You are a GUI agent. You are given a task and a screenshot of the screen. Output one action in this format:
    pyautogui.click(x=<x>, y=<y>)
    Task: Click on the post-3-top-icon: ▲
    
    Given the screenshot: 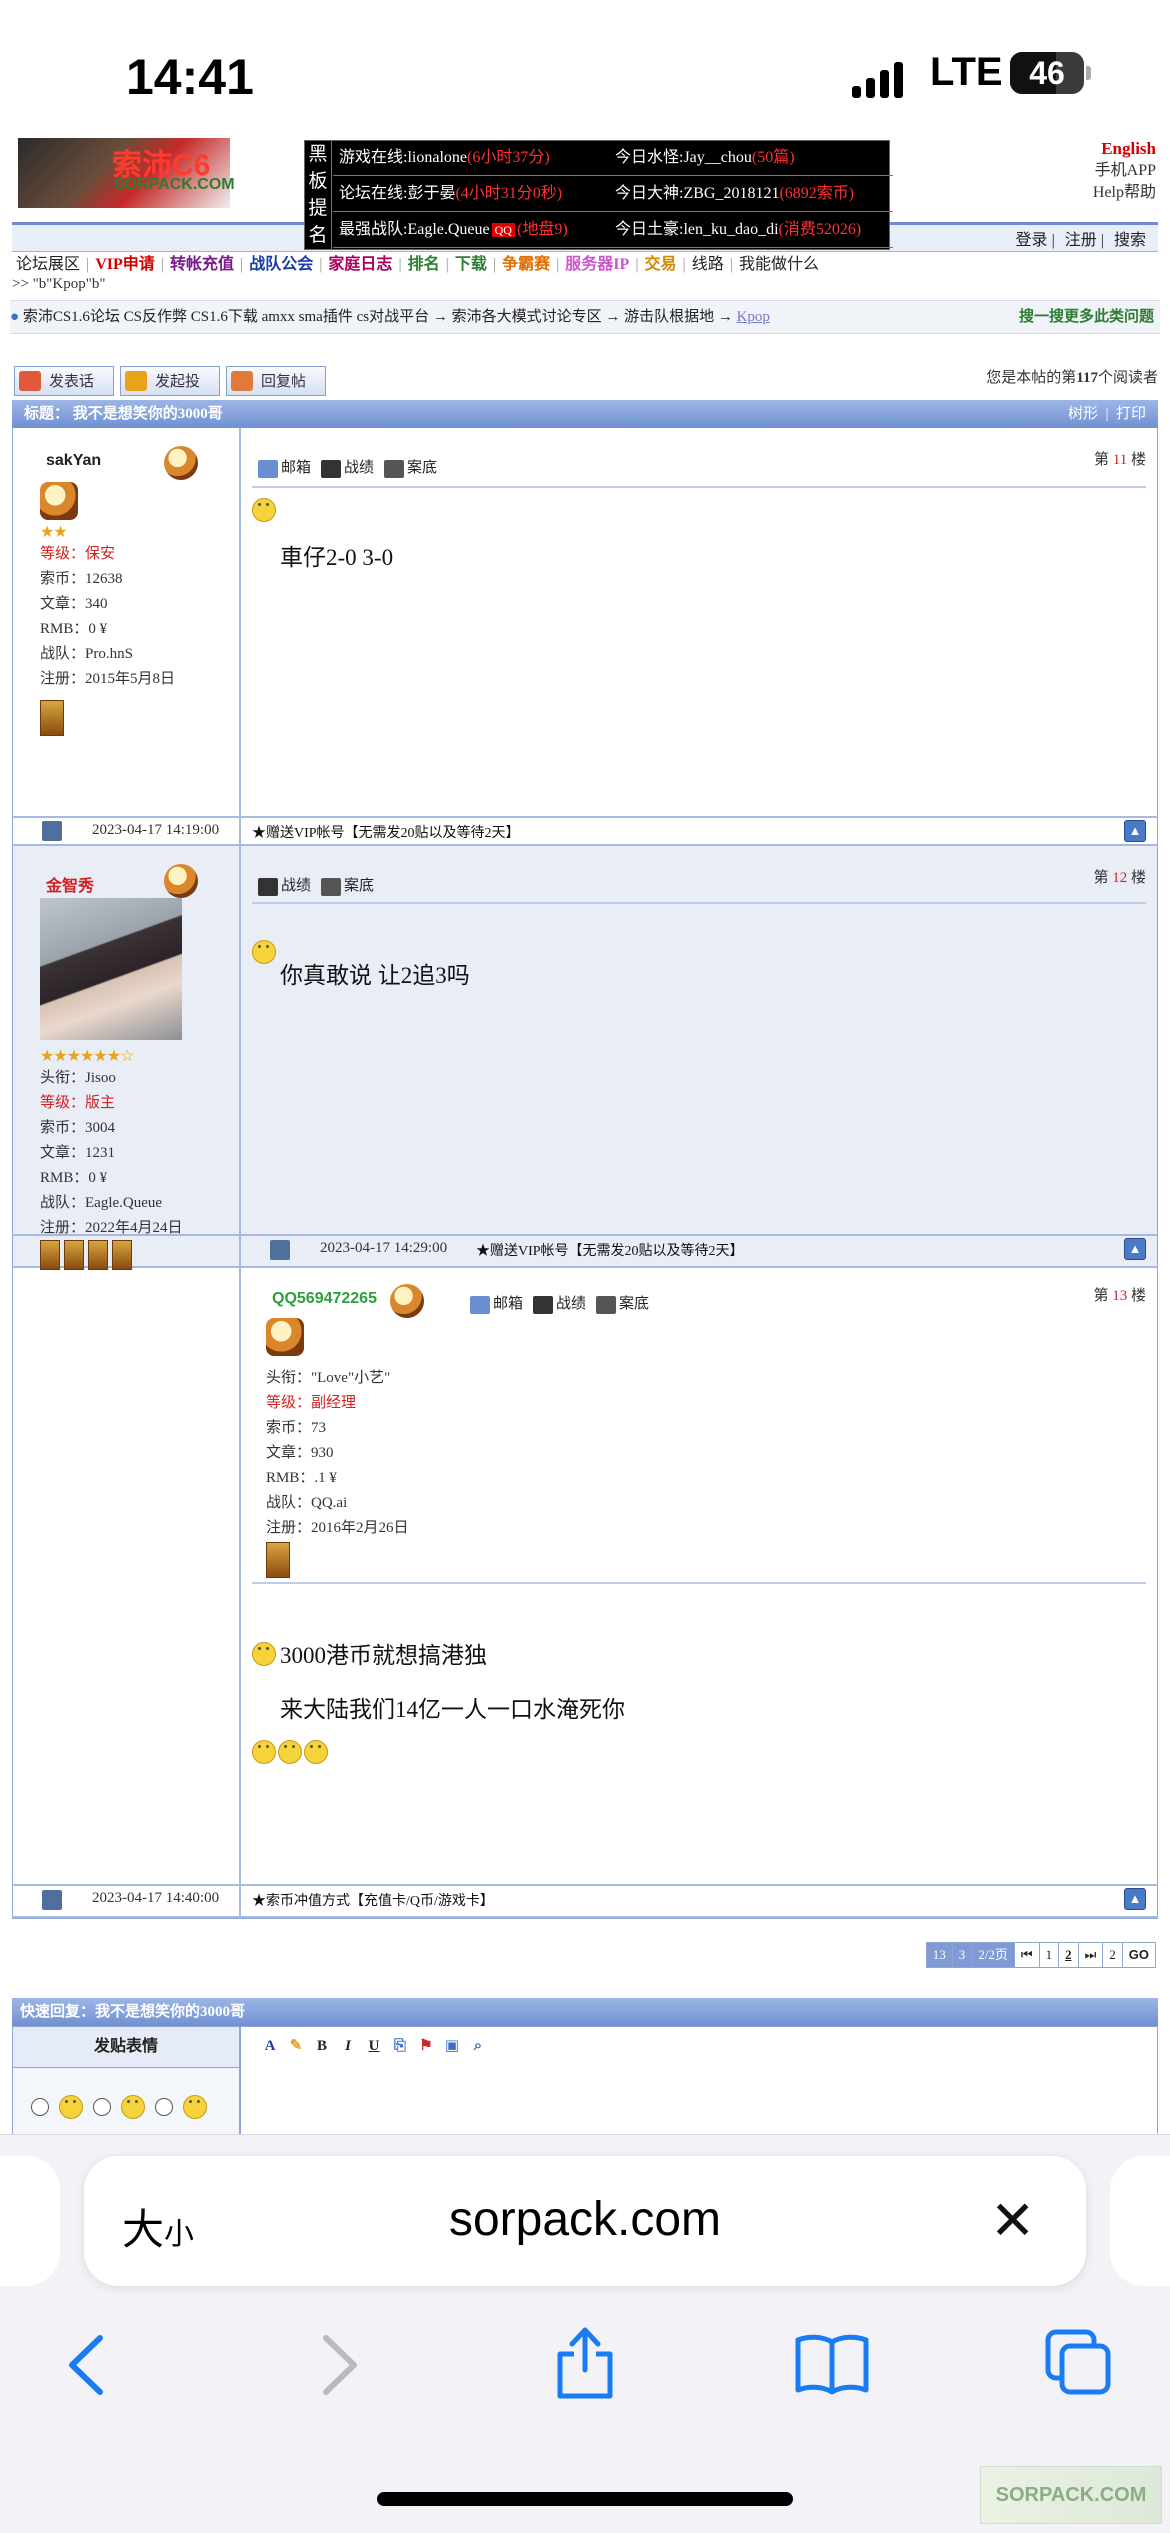 What is the action you would take?
    pyautogui.click(x=1135, y=1899)
    